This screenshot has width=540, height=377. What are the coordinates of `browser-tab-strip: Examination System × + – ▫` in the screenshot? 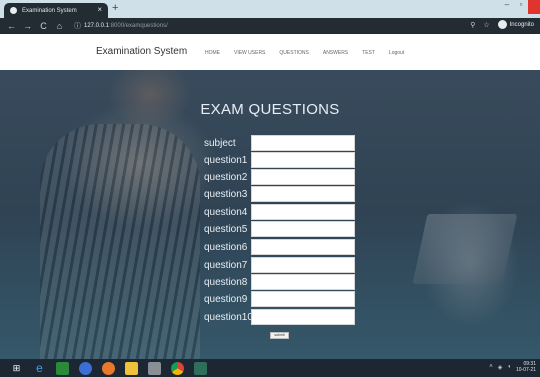 It's located at (270, 9).